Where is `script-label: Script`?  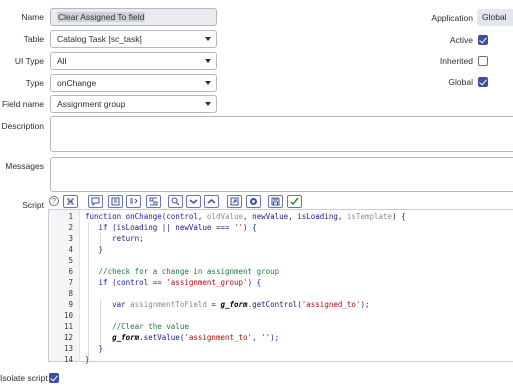
script-label: Script is located at coordinates (33, 205).